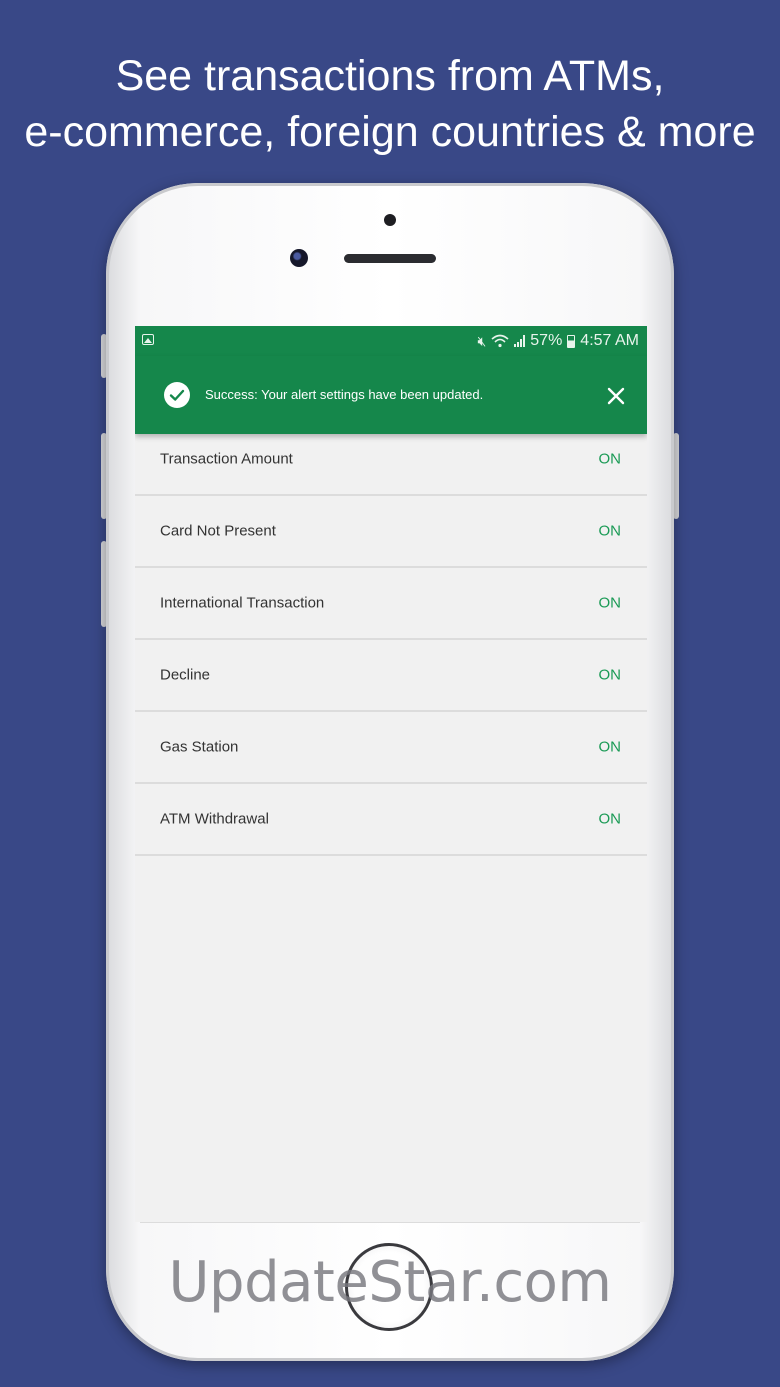 This screenshot has height=1387, width=780. I want to click on setting-label: Decline, so click(185, 675).